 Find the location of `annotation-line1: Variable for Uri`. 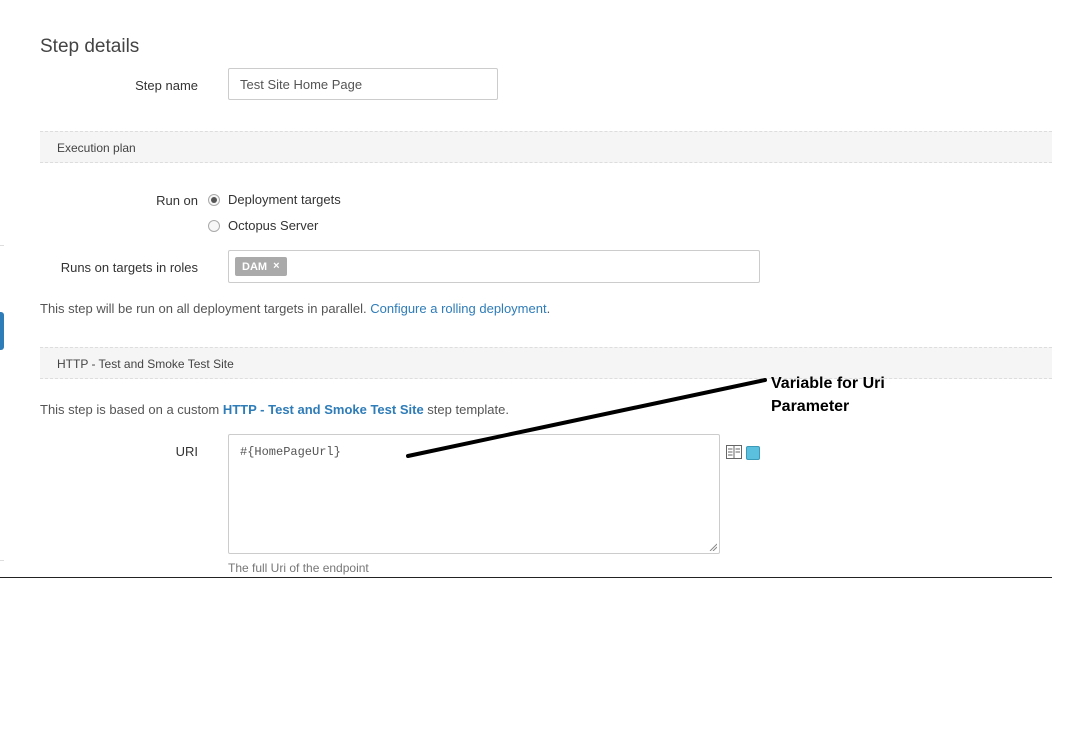

annotation-line1: Variable for Uri is located at coordinates (828, 383).